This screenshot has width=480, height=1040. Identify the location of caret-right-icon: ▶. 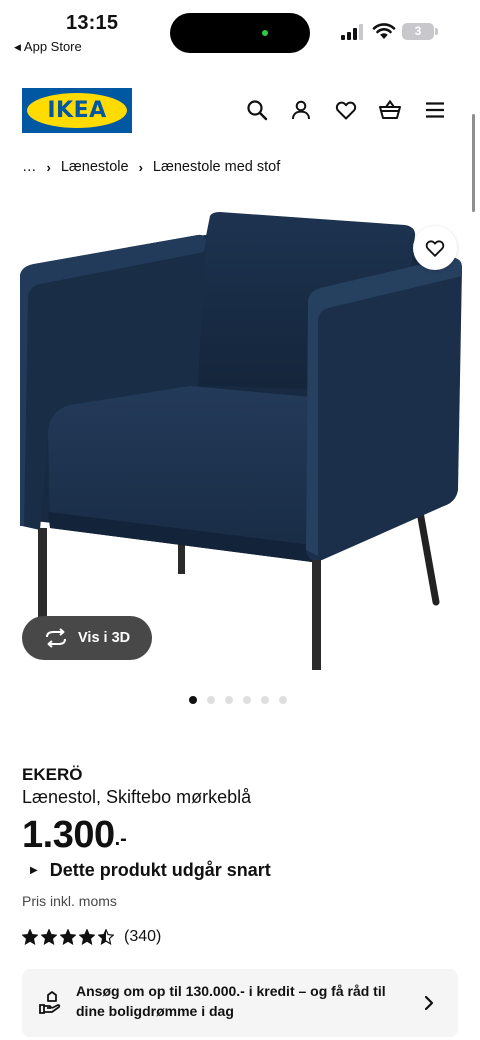
(34, 870).